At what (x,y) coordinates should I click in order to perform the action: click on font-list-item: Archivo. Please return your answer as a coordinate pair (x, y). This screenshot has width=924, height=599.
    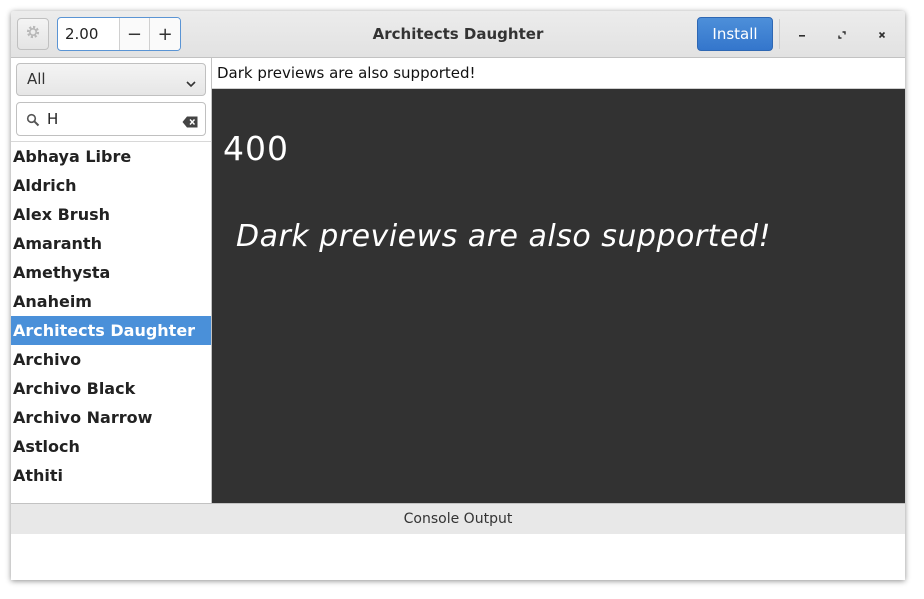
    Looking at the image, I should click on (111, 359).